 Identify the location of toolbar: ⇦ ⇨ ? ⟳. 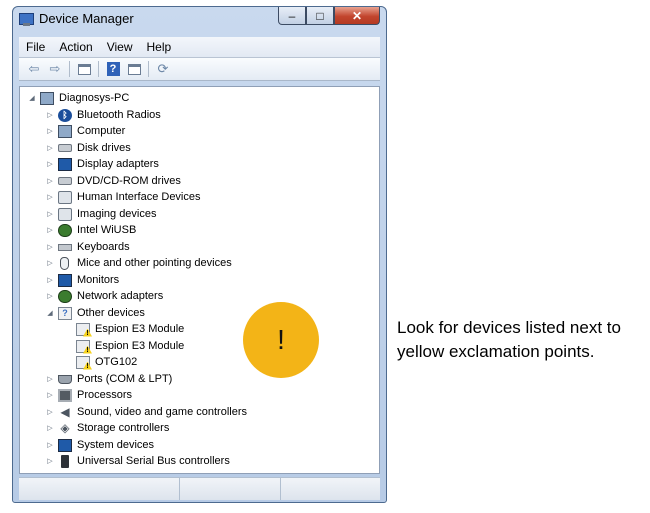
(199, 69).